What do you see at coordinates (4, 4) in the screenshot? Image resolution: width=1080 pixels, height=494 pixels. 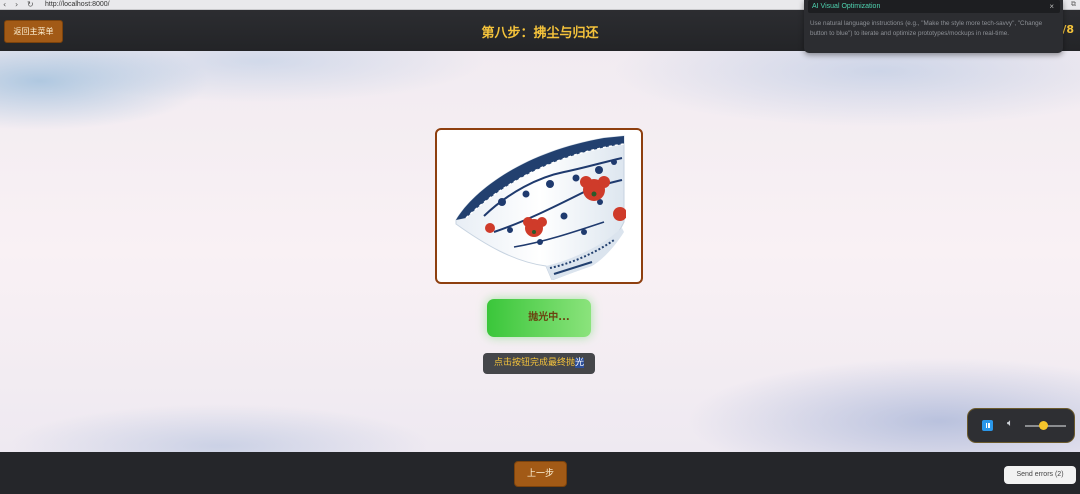 I see `back-icon: ‹` at bounding box center [4, 4].